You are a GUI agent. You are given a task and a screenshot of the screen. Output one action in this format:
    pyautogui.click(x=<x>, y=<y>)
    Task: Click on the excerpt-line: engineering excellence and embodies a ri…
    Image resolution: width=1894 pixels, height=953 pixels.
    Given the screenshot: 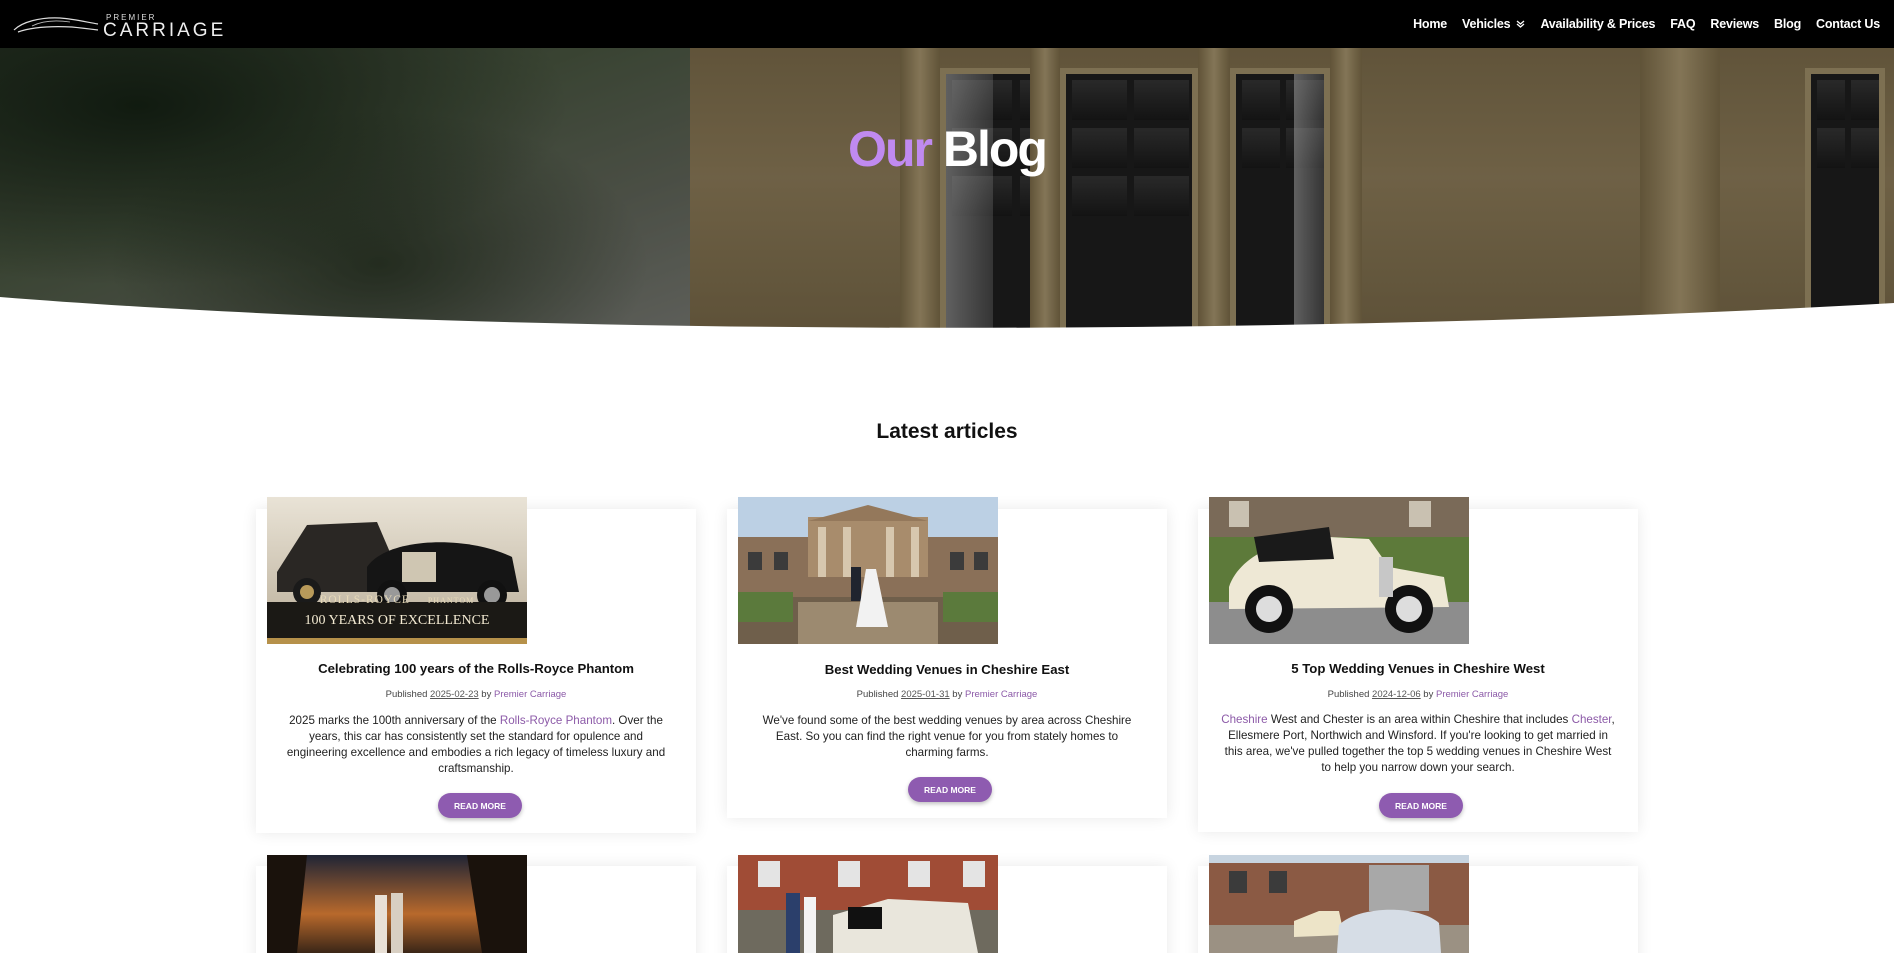 What is the action you would take?
    pyautogui.click(x=476, y=752)
    